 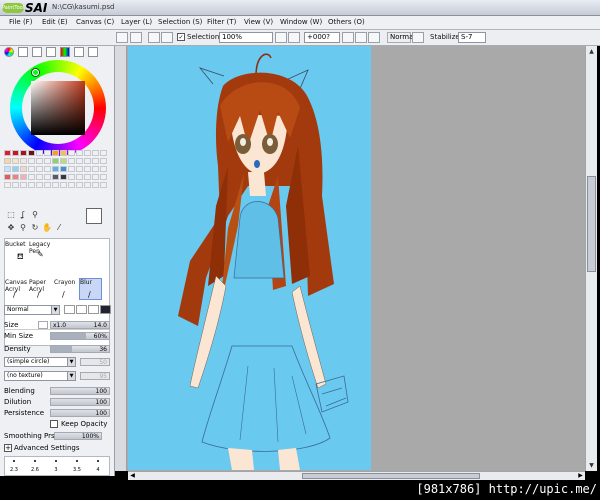 What do you see at coordinates (47, 228) in the screenshot?
I see `hand-icon: ✋` at bounding box center [47, 228].